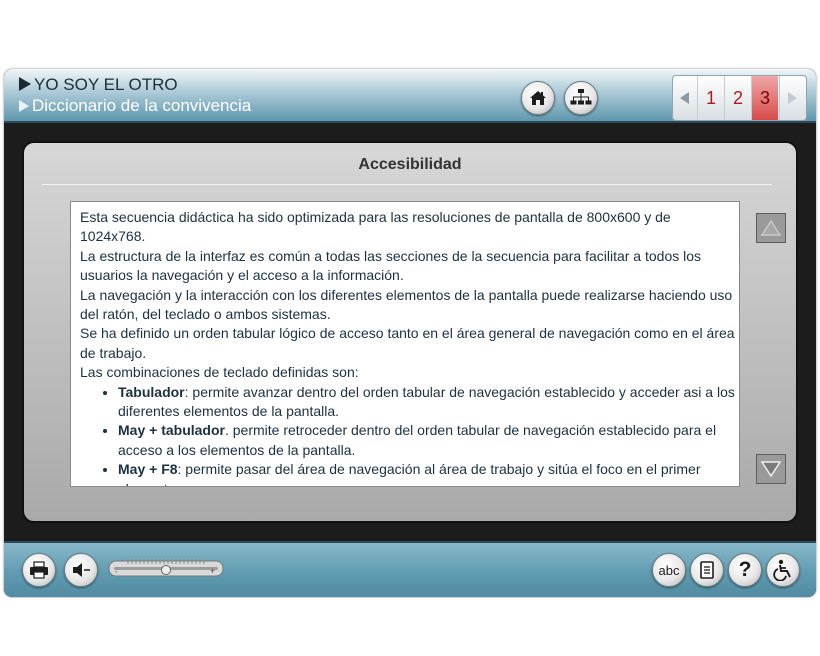 The width and height of the screenshot is (820, 656). Describe the element at coordinates (410, 569) in the screenshot. I see `footer-toolbar: - + abc ?` at that location.